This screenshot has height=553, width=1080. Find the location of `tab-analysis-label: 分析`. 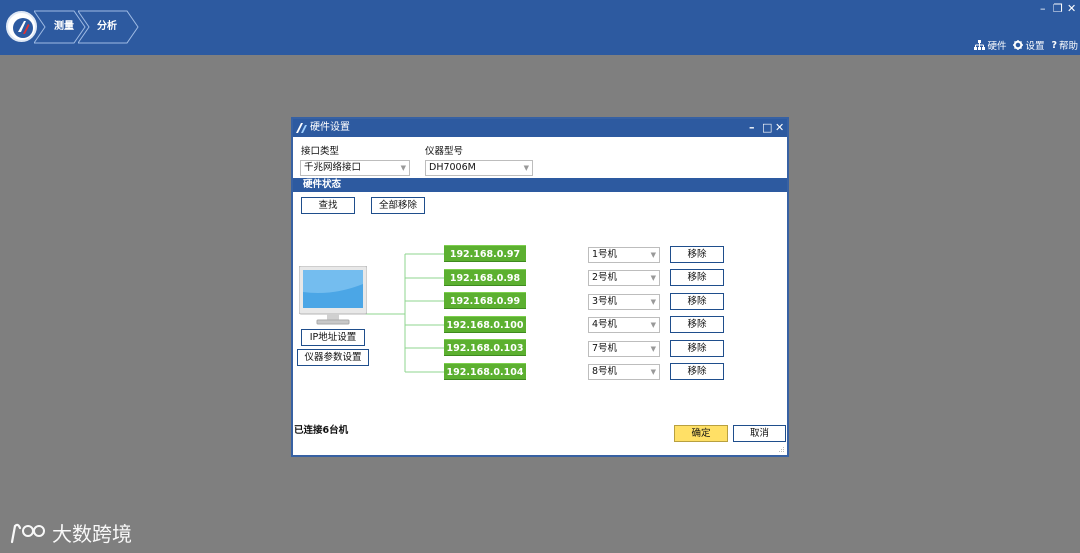

tab-analysis-label: 分析 is located at coordinates (107, 26).